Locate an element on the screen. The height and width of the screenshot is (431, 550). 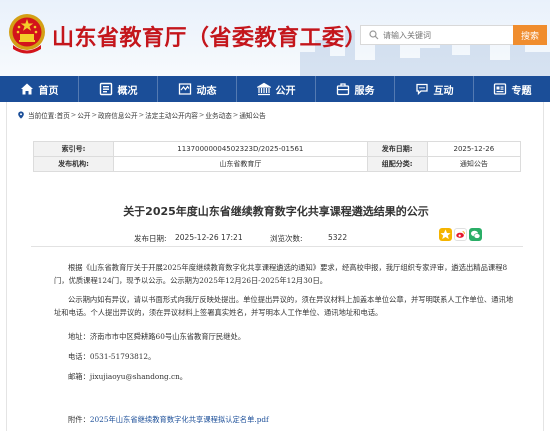
nav-item-open: 公开 is located at coordinates (276, 89).